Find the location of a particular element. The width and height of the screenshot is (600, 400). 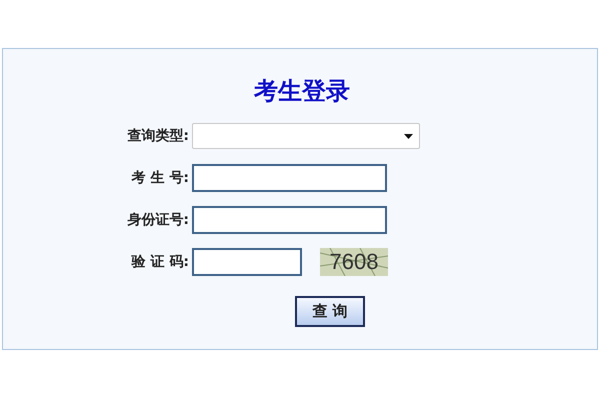

field-label: 身份证号: is located at coordinates (157, 220).